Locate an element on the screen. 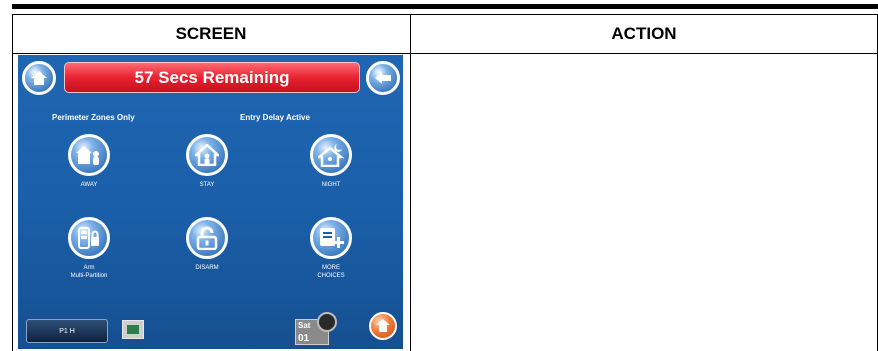  status-entry-delay: Entry Delay Active is located at coordinates (275, 117).